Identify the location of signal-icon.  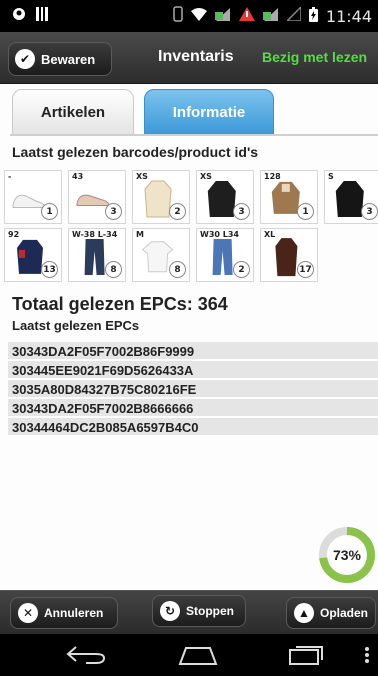
(222, 16).